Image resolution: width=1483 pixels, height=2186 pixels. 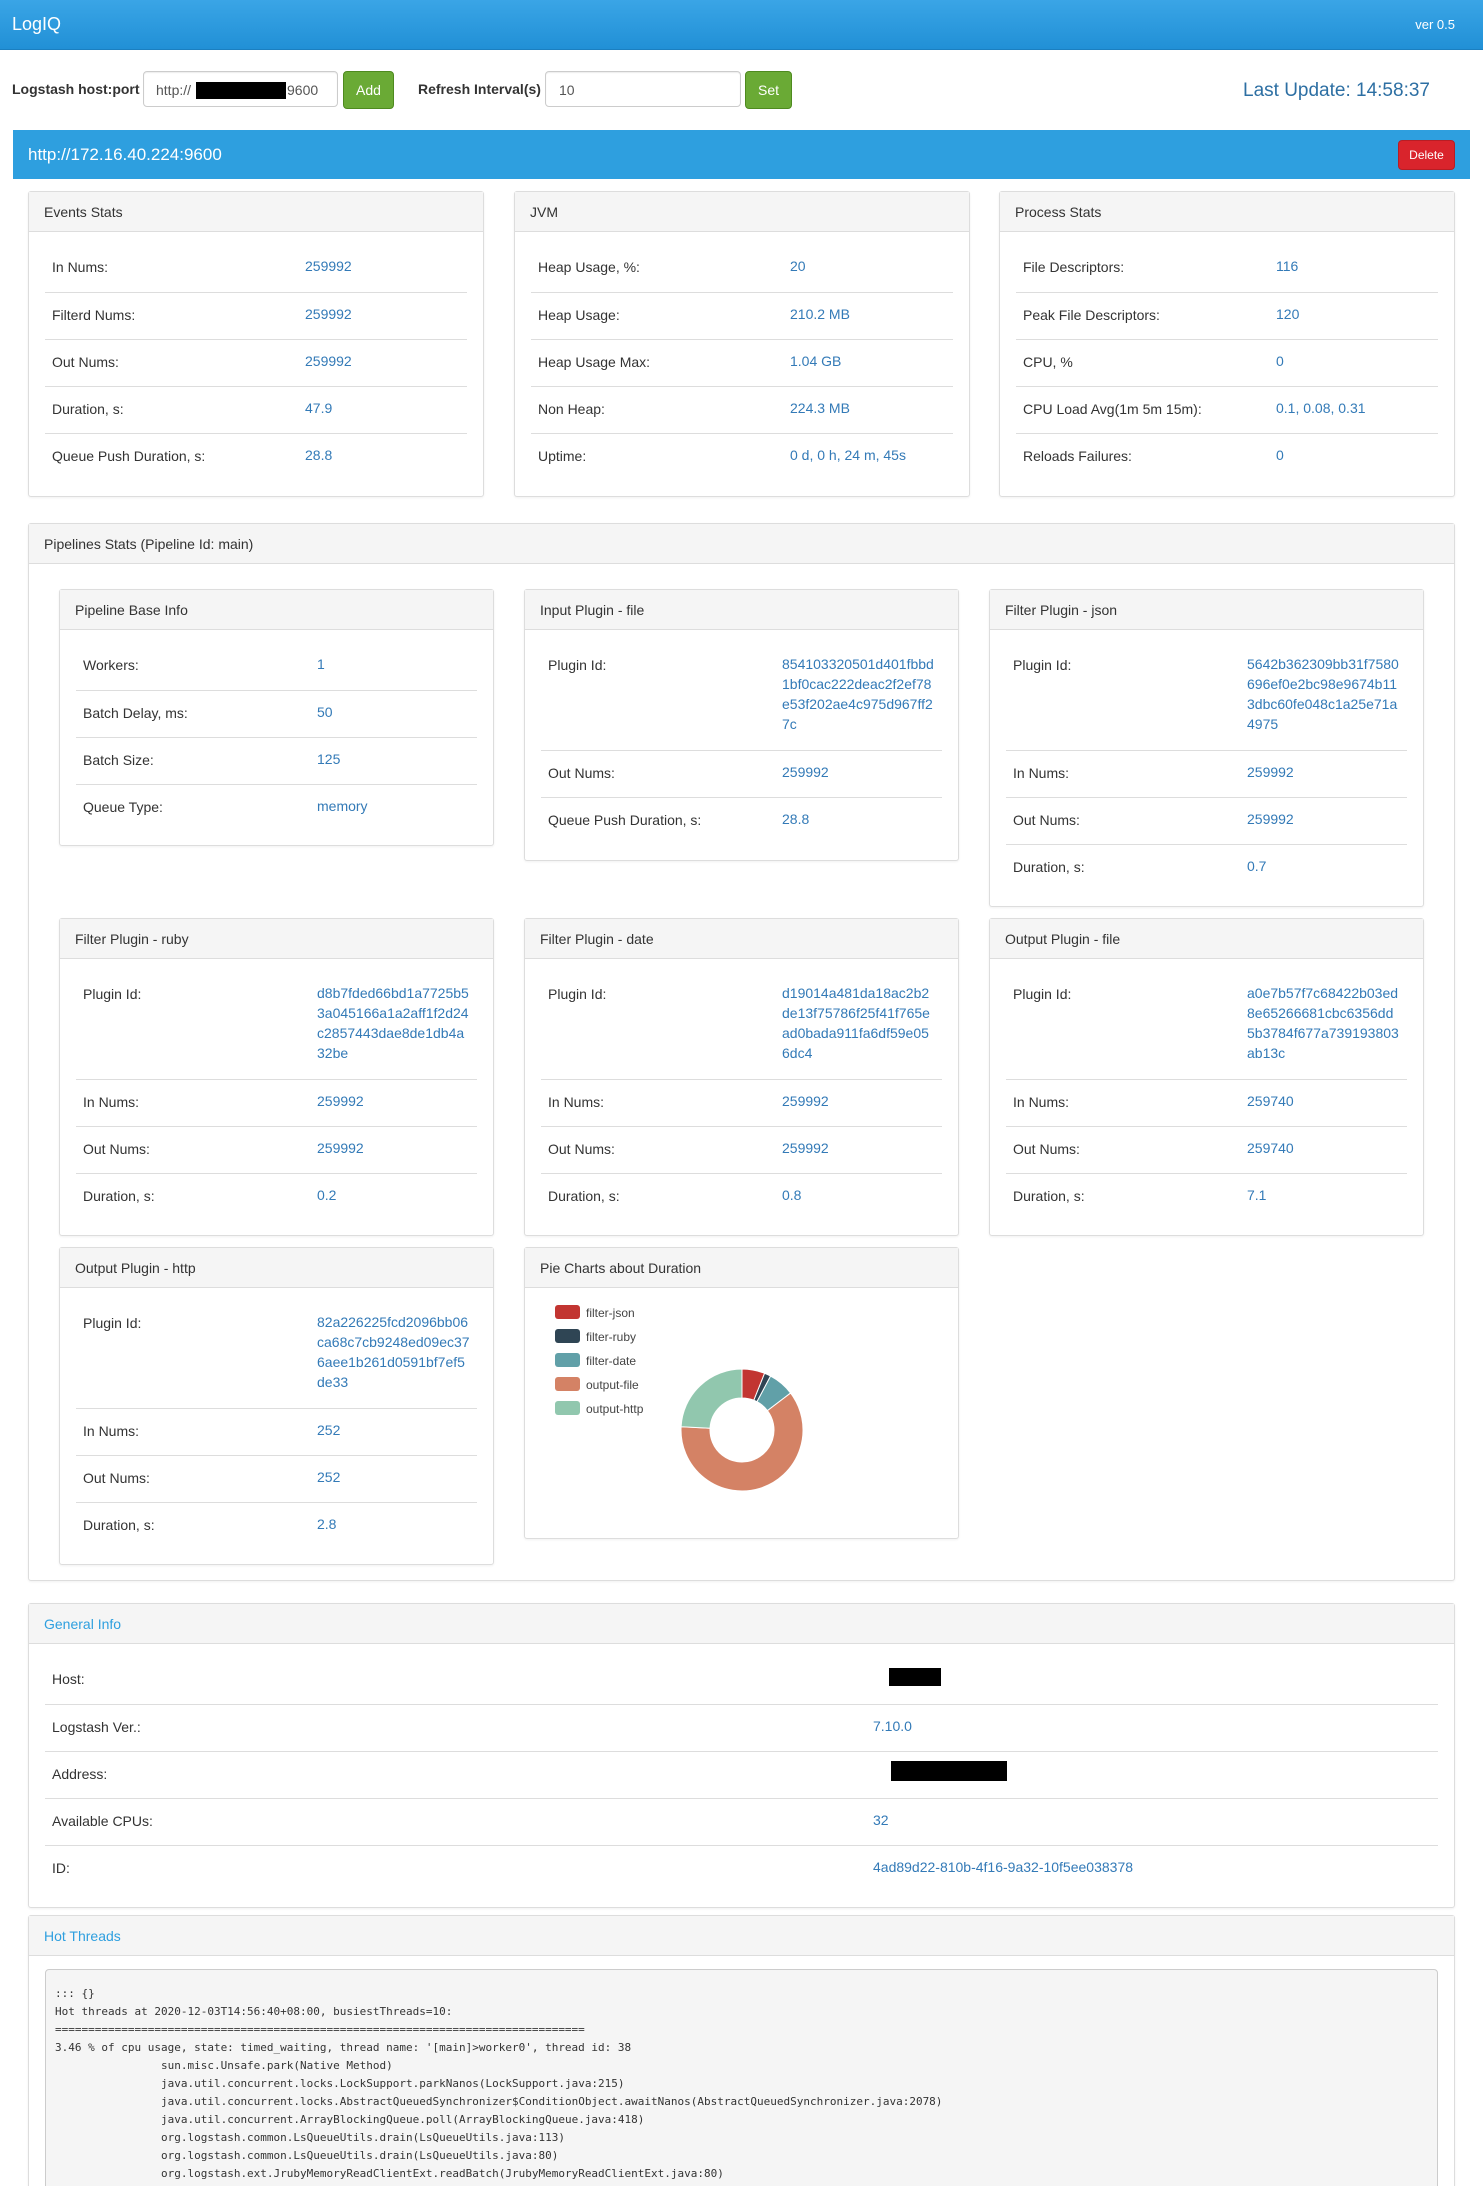 What do you see at coordinates (118, 760) in the screenshot?
I see `stat-label: Batch Size:` at bounding box center [118, 760].